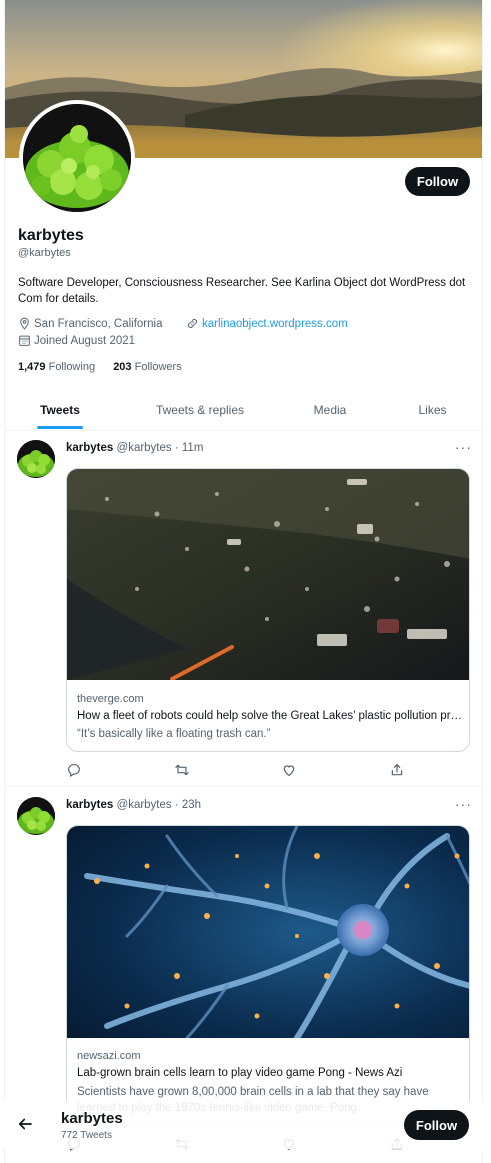  Describe the element at coordinates (330, 410) in the screenshot. I see `tab-media: Media` at that location.